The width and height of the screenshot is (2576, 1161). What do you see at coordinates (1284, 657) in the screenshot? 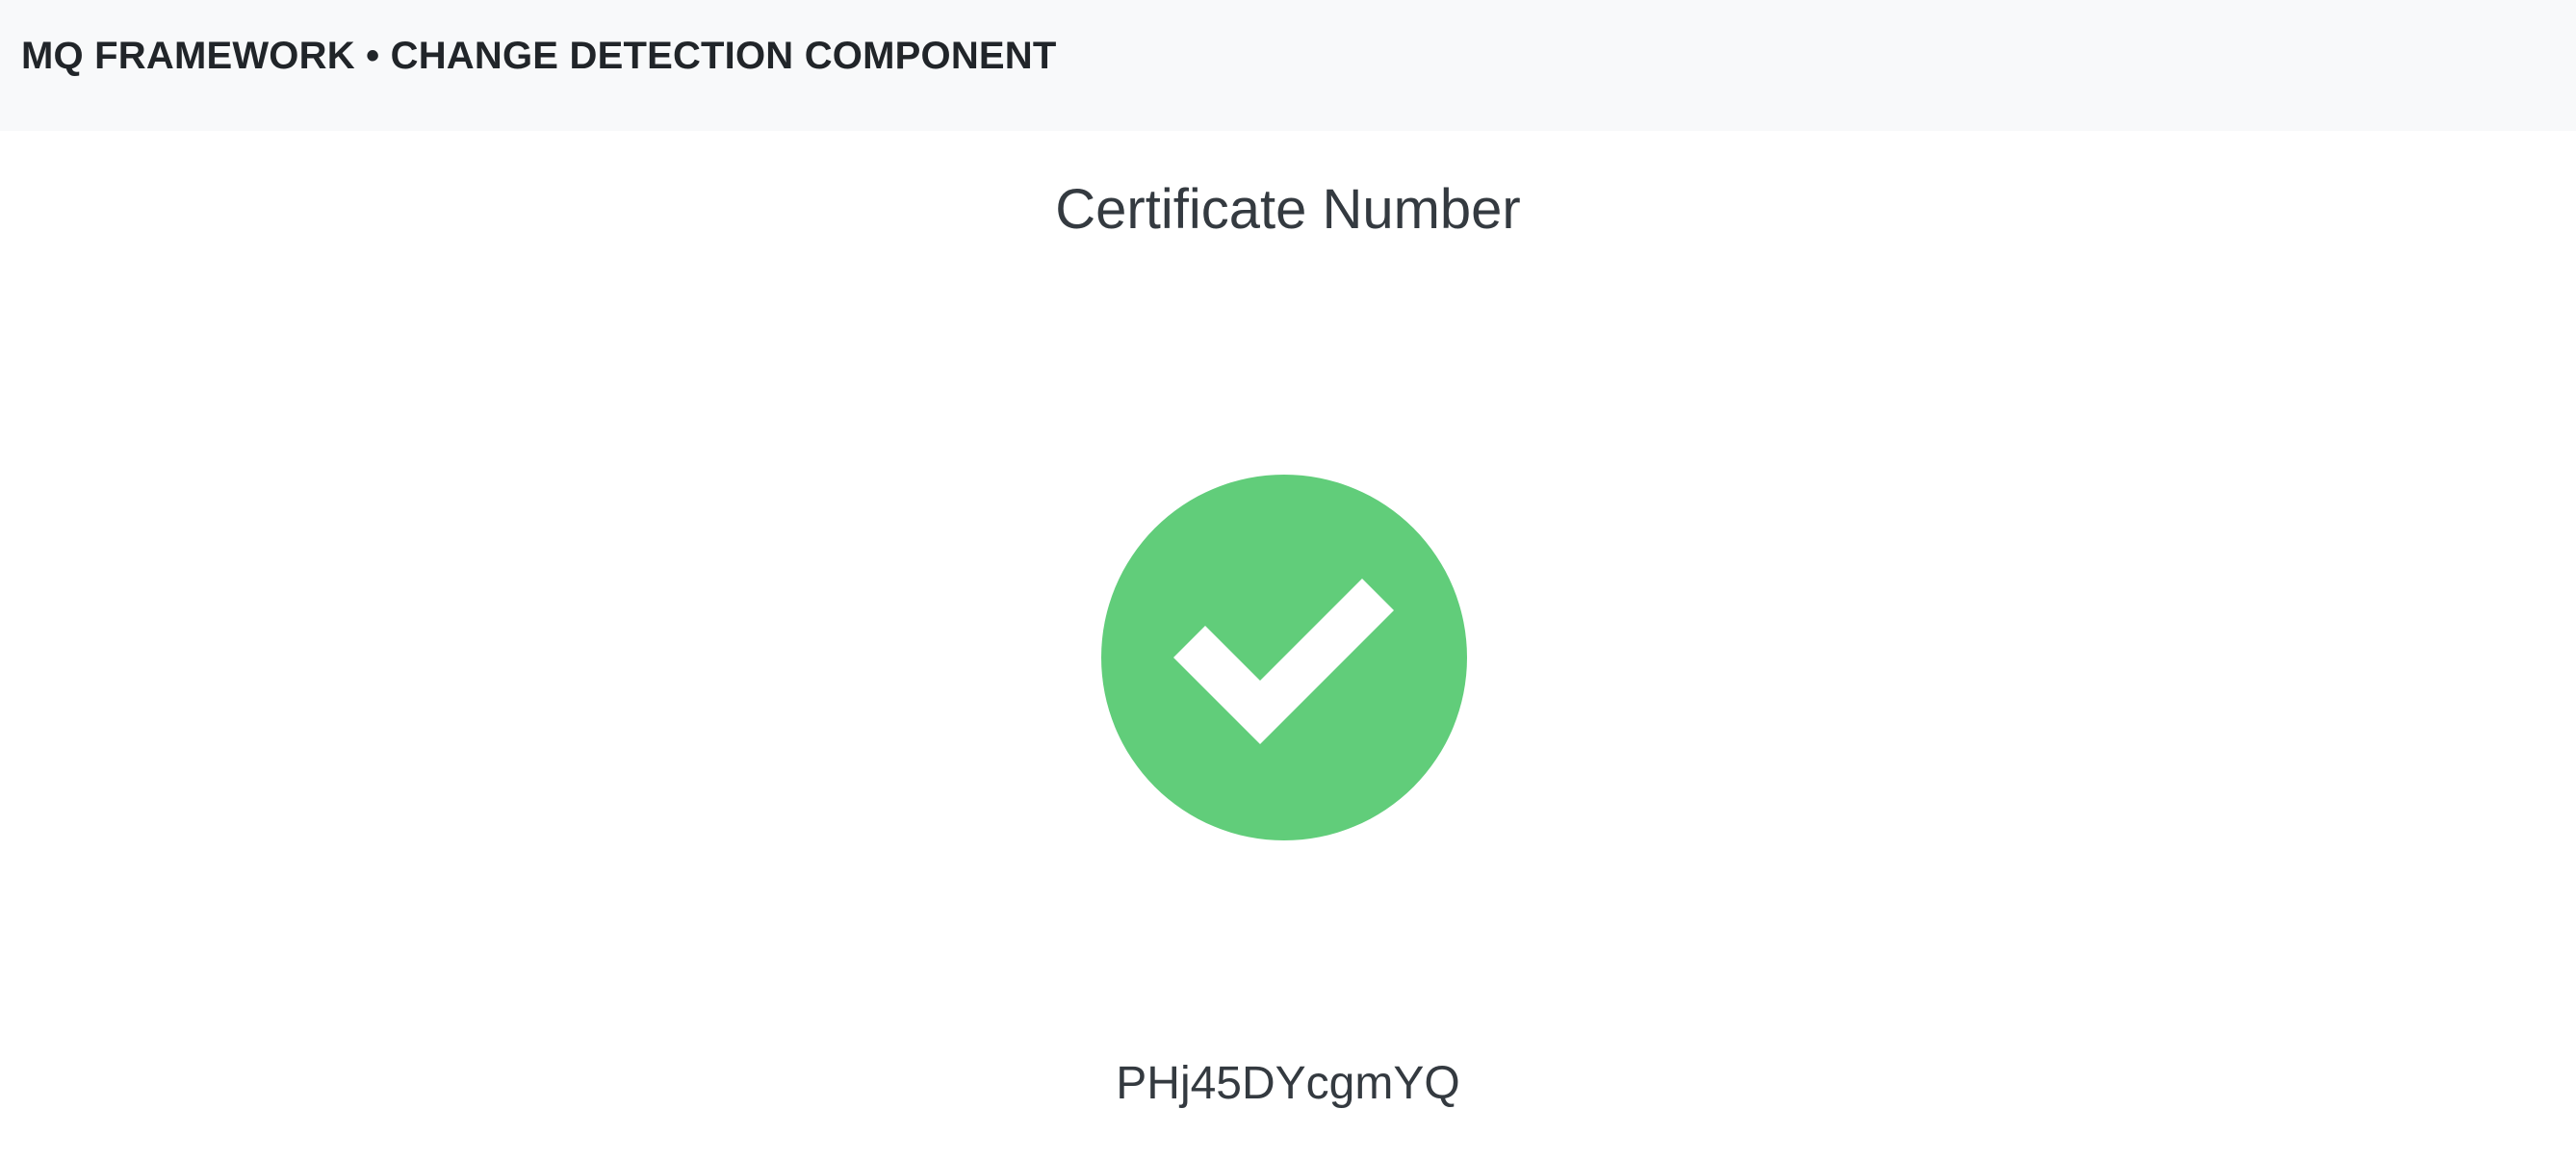
I see `check-circle-icon` at bounding box center [1284, 657].